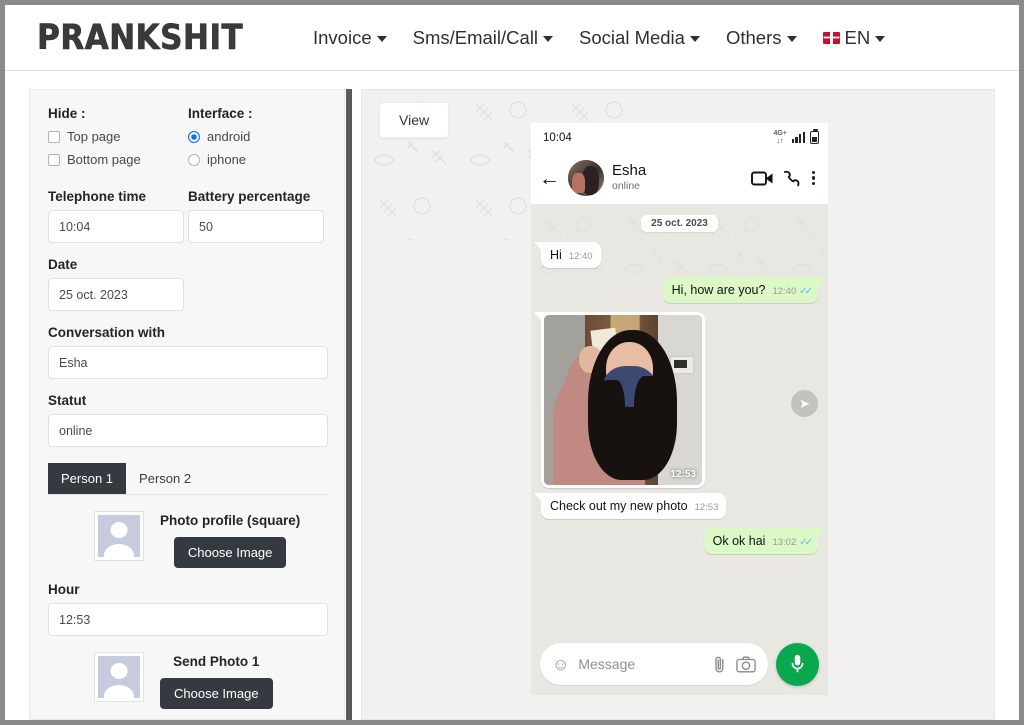 The height and width of the screenshot is (725, 1024). What do you see at coordinates (230, 552) in the screenshot?
I see `choose-image-button: Choose Image` at bounding box center [230, 552].